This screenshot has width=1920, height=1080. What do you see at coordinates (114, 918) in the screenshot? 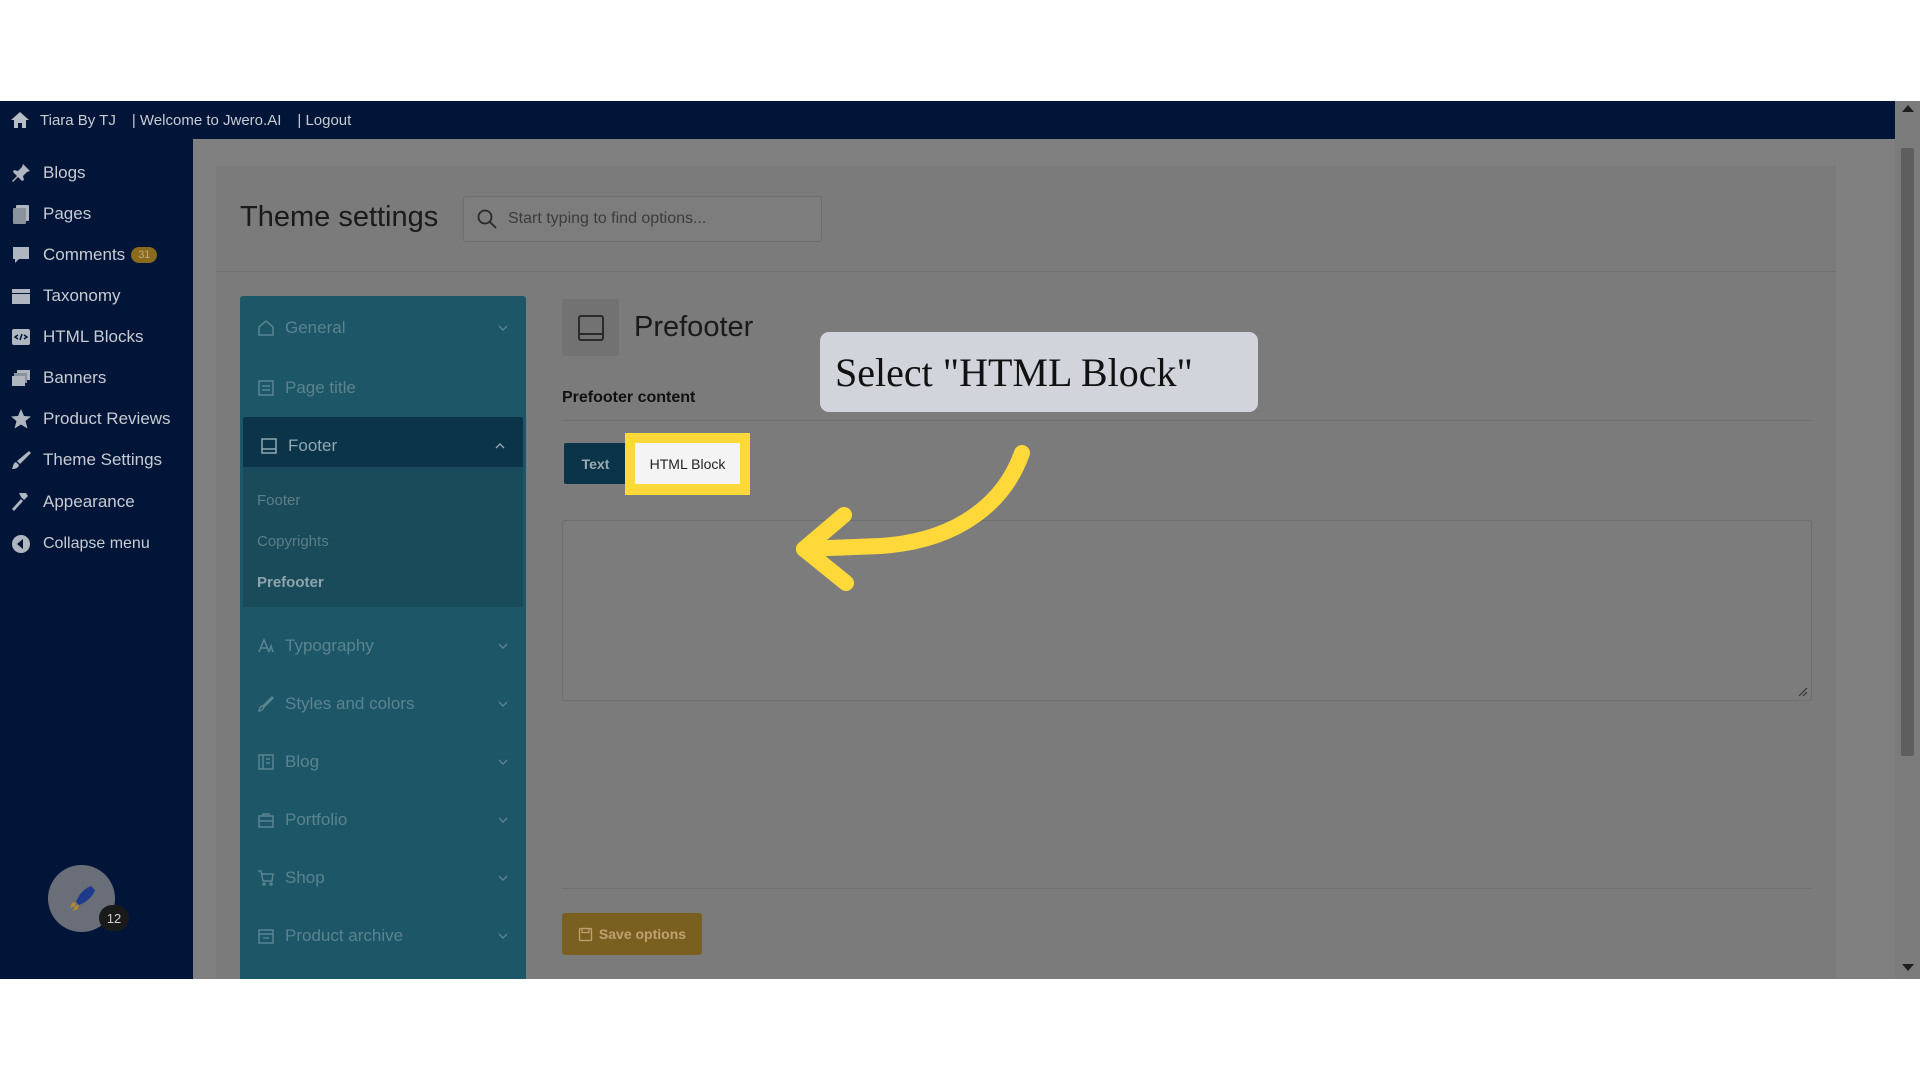
I see `notification-count-badge: 12` at bounding box center [114, 918].